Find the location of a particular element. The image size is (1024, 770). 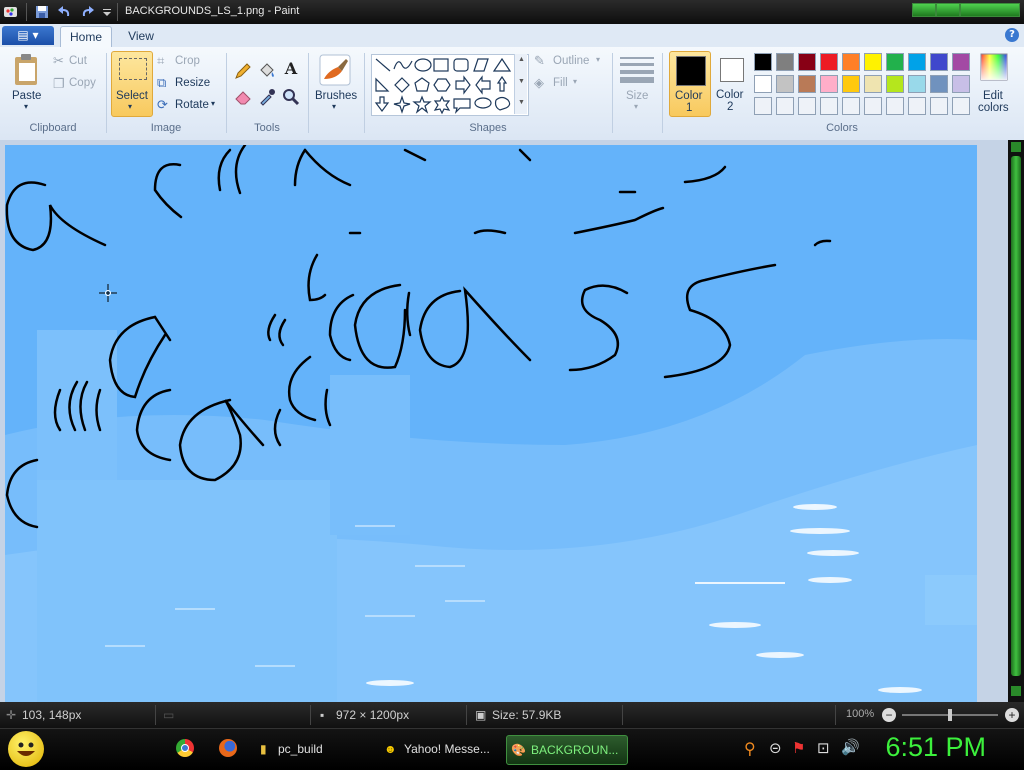

brushes-button: Brushes is located at coordinates (336, 96).